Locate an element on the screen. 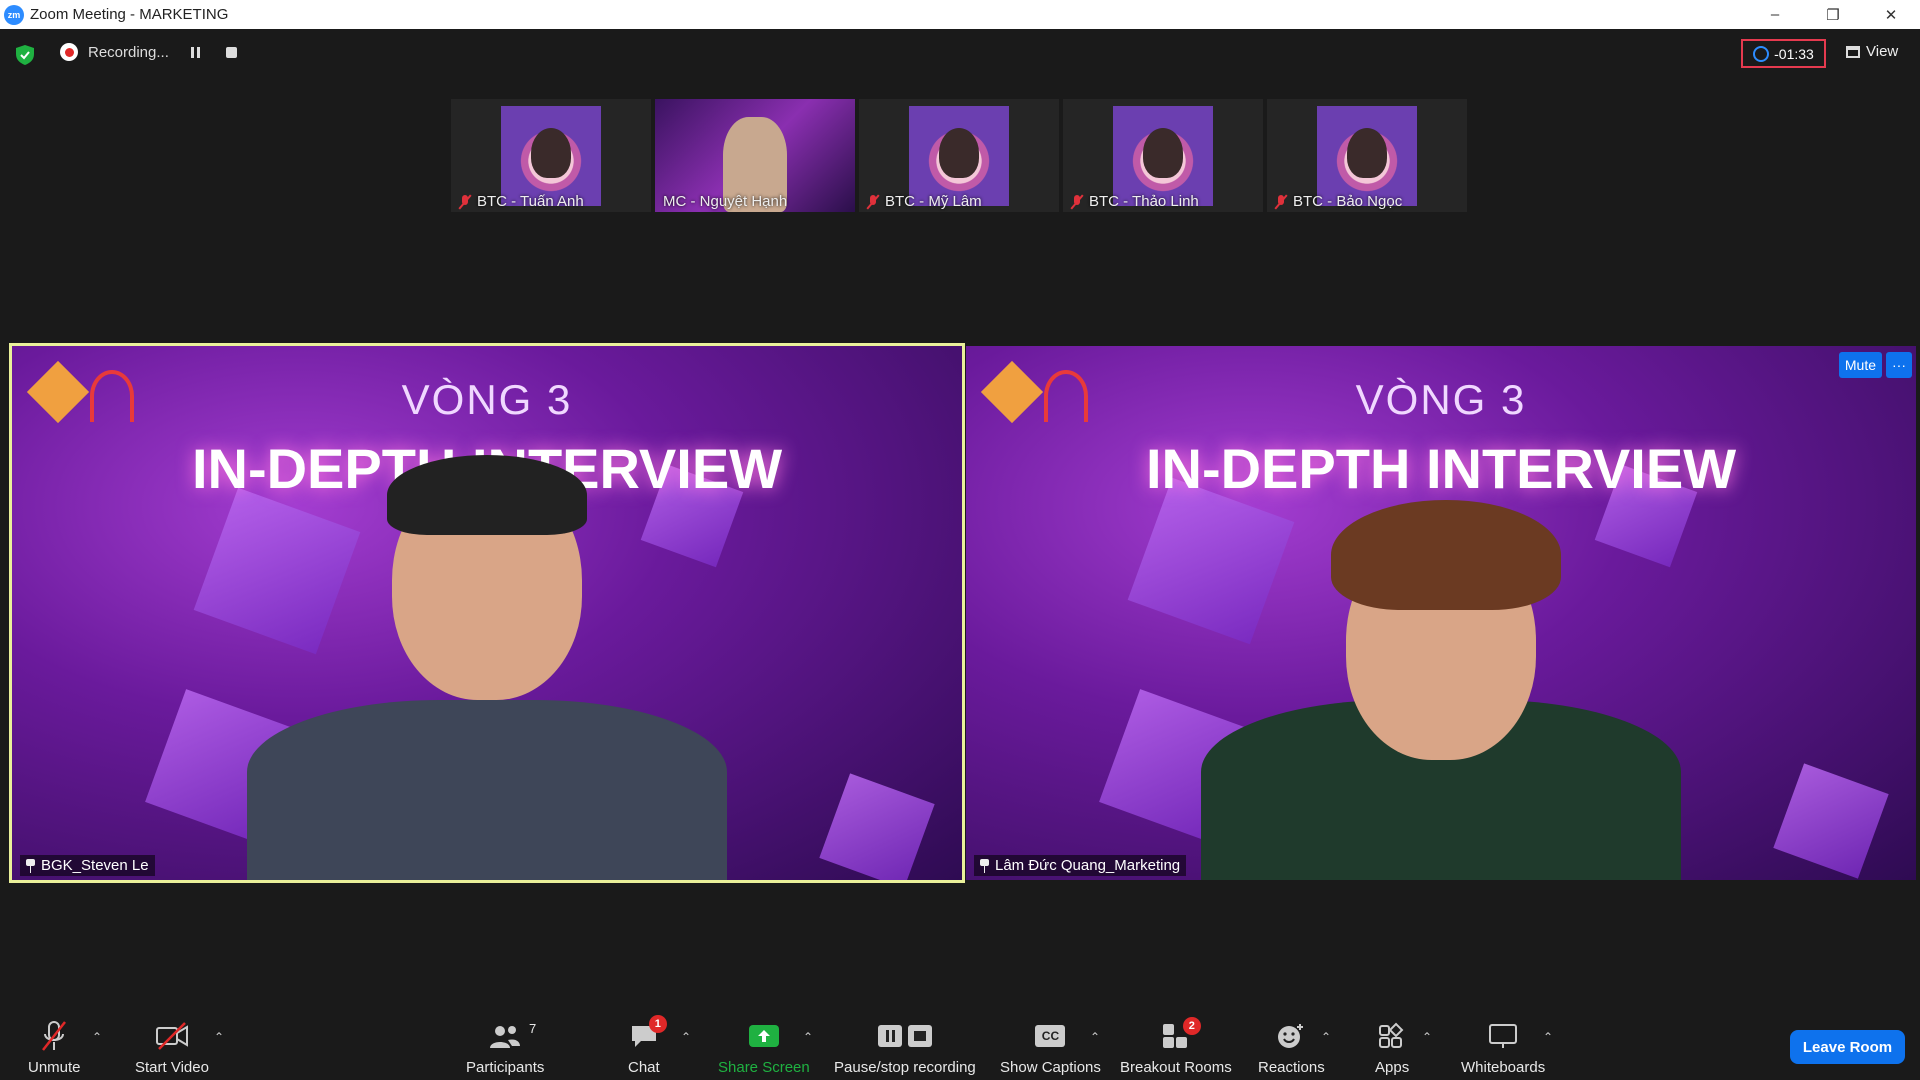 The image size is (1920, 1080). chat-unread-badge: 1 is located at coordinates (657, 1024).